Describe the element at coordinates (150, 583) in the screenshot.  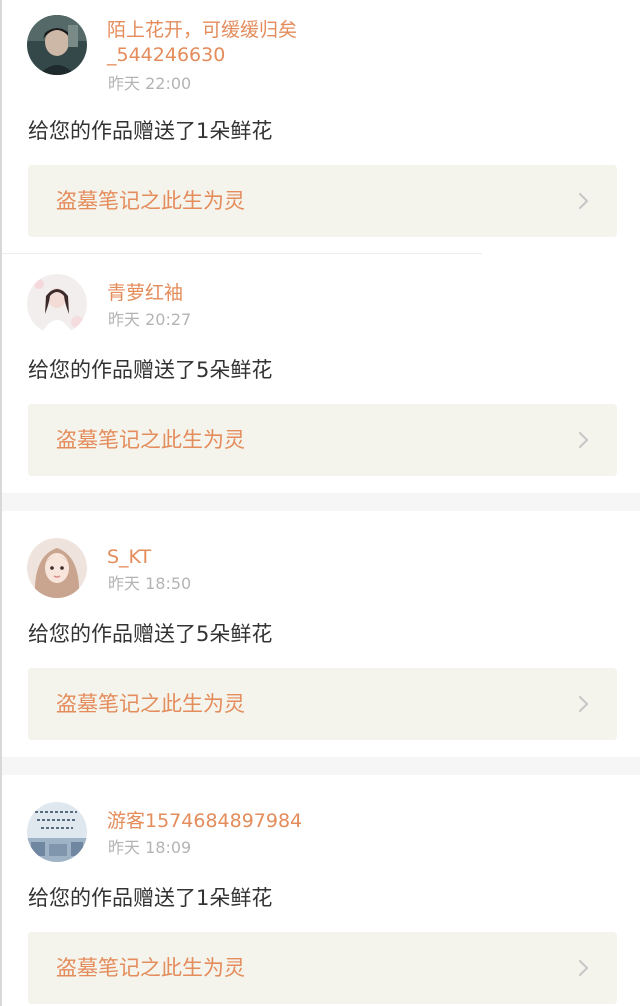
I see `timestamp: 昨天 18:50` at that location.